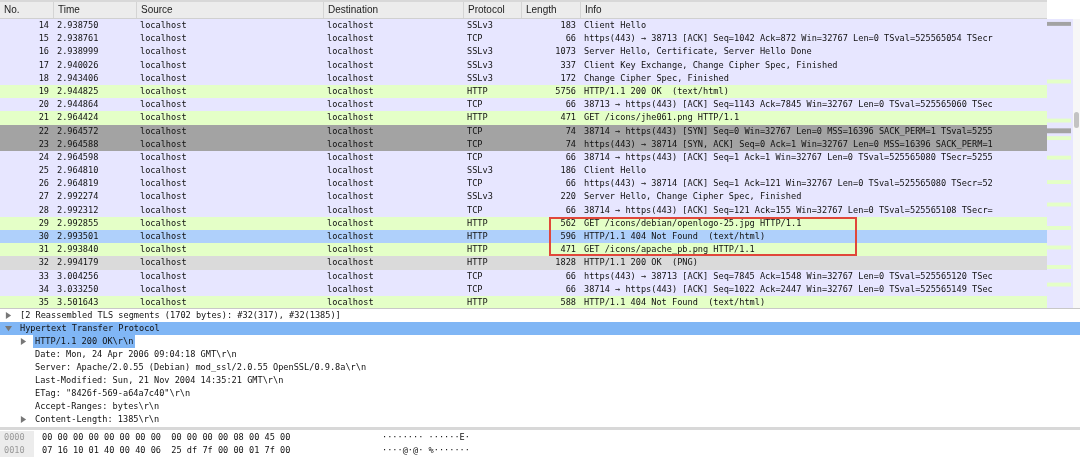 The image size is (1080, 458). What do you see at coordinates (43, 157) in the screenshot?
I see `packet-number: 24` at bounding box center [43, 157].